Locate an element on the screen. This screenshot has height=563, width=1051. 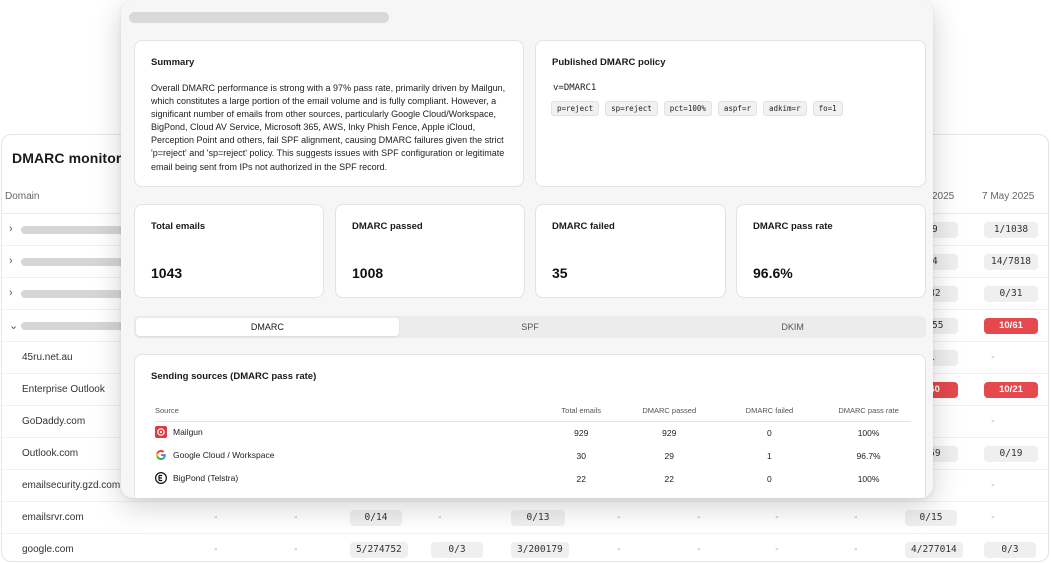
source-domain-name: google.com is located at coordinates (48, 549).